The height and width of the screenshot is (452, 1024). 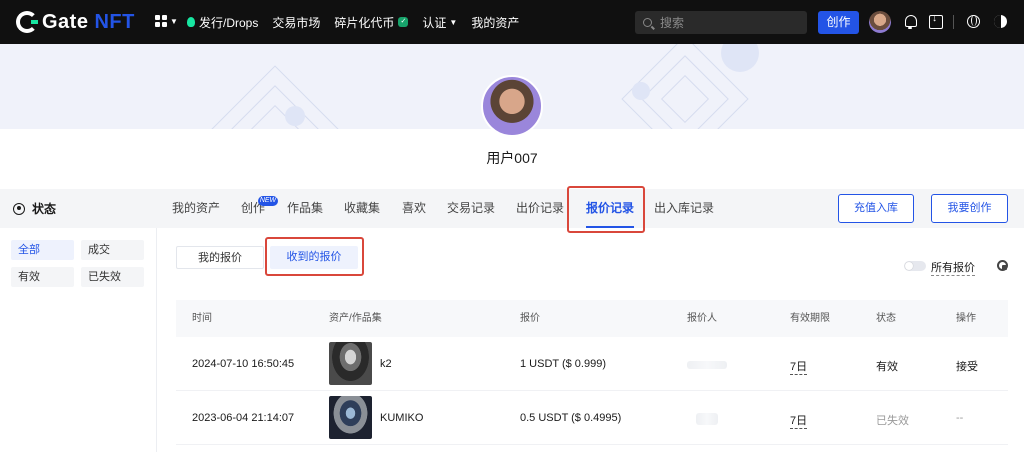 I want to click on tab-transactions: 交易记录, so click(x=471, y=208).